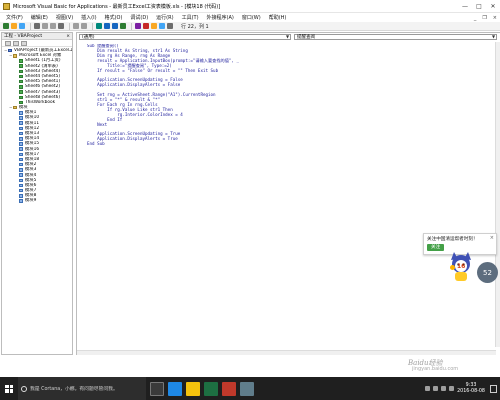 This screenshot has height=400, width=500. Describe the element at coordinates (452, 388) in the screenshot. I see `input-method-icon` at that location.